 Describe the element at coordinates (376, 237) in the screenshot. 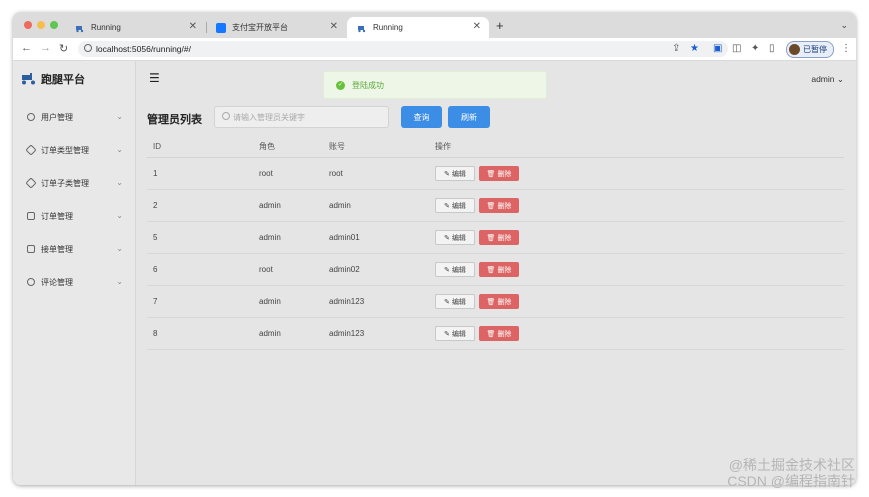

I see `cell-account: admin01` at that location.